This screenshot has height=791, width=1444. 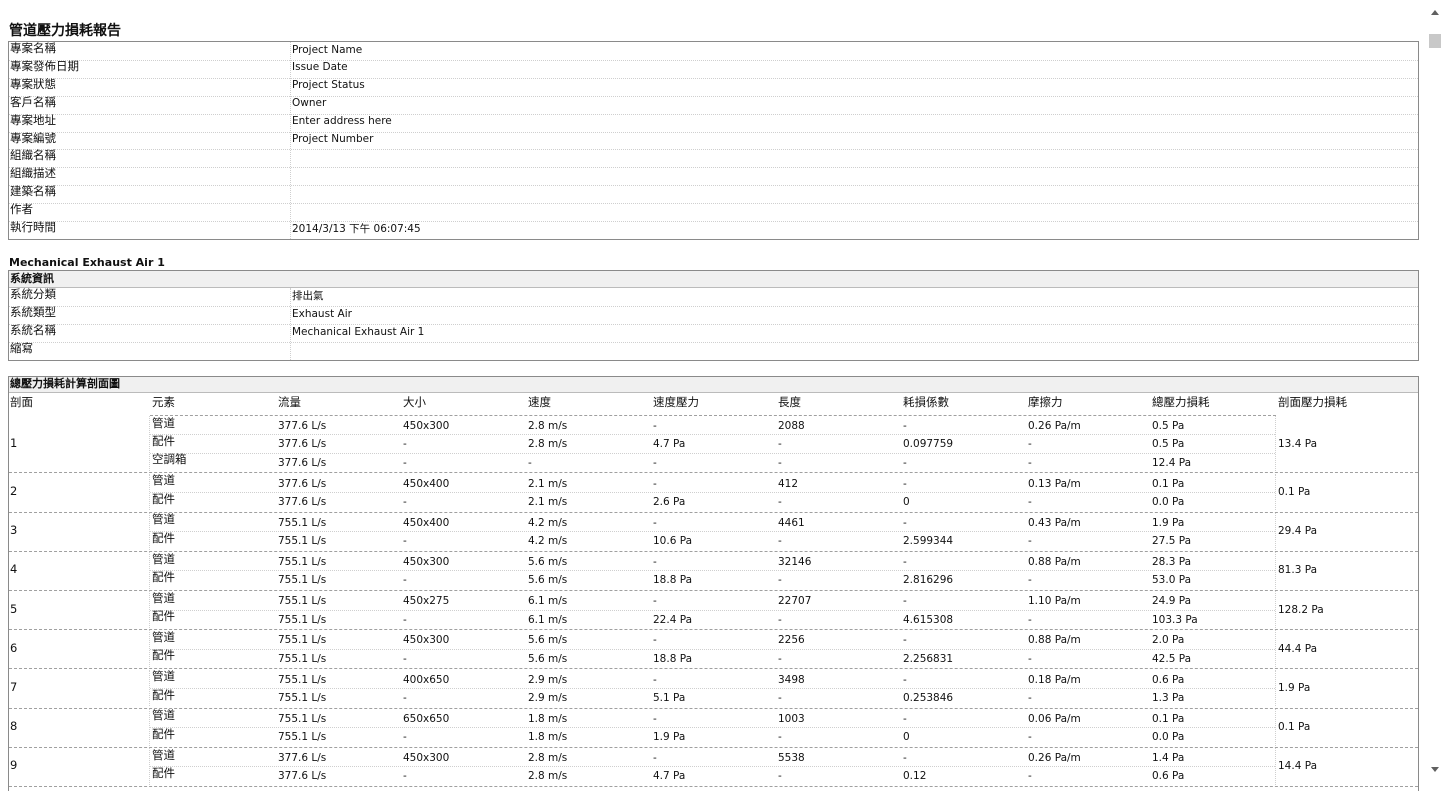 What do you see at coordinates (426, 522) in the screenshot?
I see `table-cell: 450x400` at bounding box center [426, 522].